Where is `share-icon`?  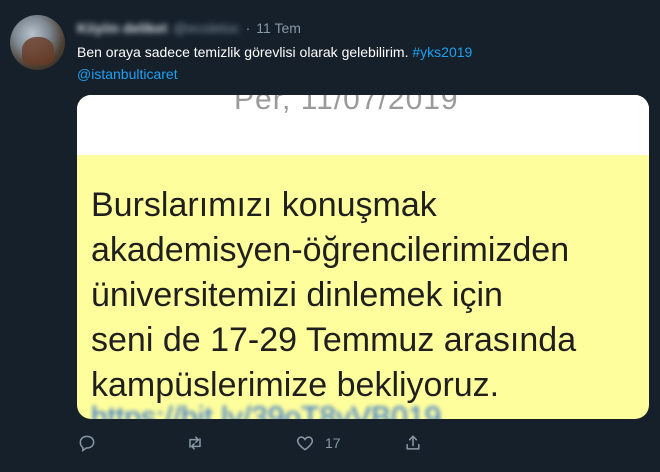
share-icon is located at coordinates (413, 442).